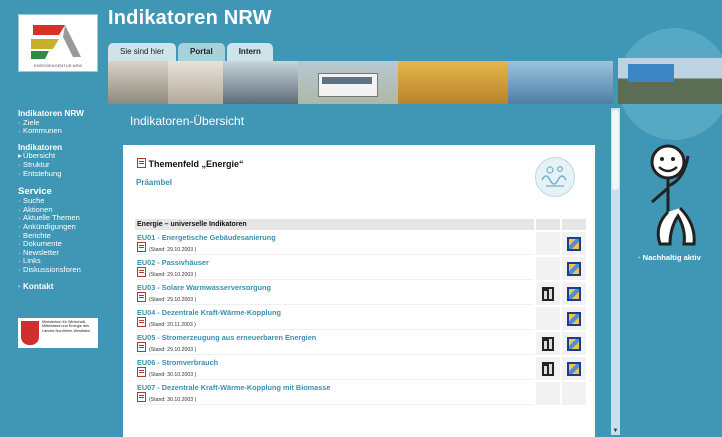 This screenshot has height=437, width=722. Describe the element at coordinates (142, 52) in the screenshot. I see `tab-sie-sind-hier: Sie sind hier` at that location.